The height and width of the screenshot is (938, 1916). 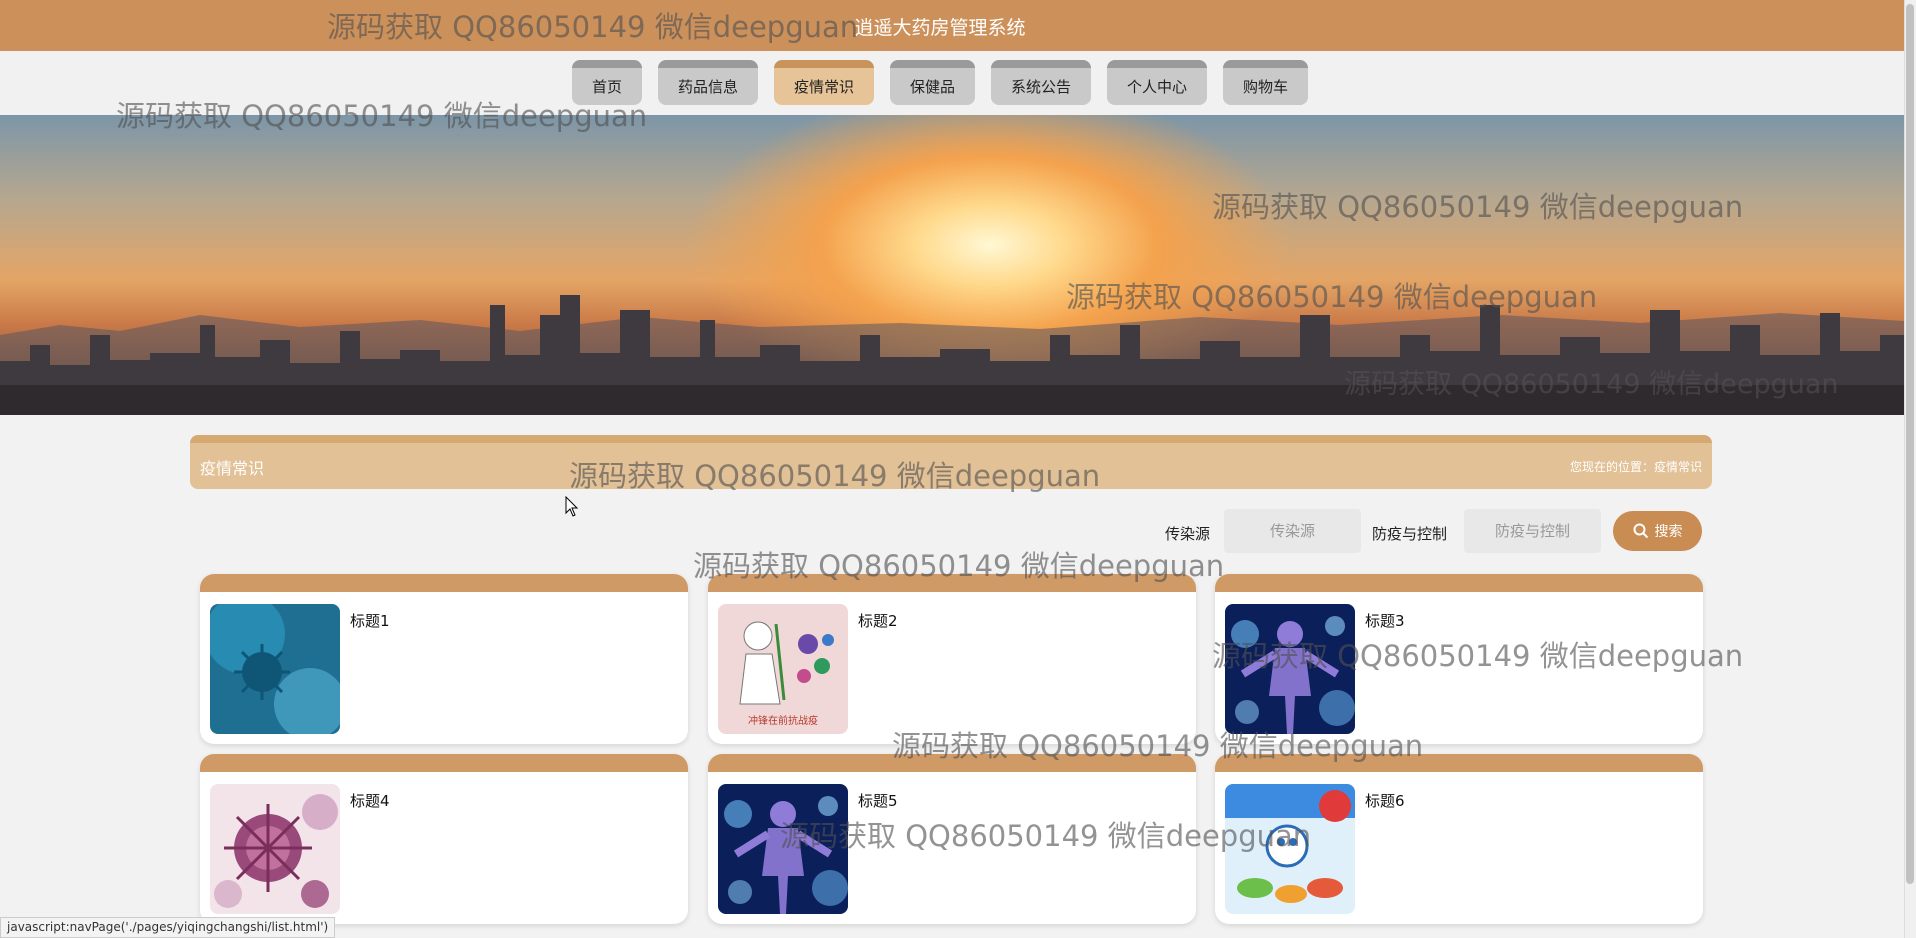 What do you see at coordinates (878, 620) in the screenshot?
I see `card-title: 标题2` at bounding box center [878, 620].